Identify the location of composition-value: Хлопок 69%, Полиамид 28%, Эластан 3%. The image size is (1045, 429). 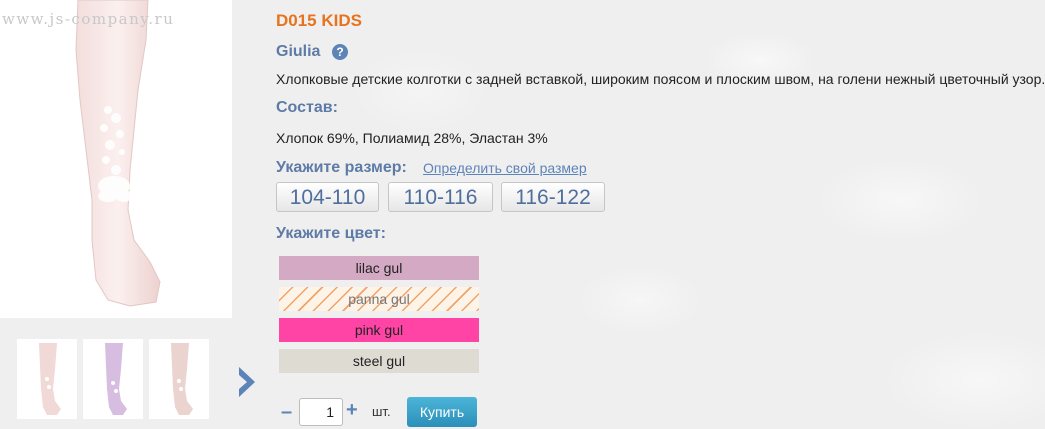
(412, 138).